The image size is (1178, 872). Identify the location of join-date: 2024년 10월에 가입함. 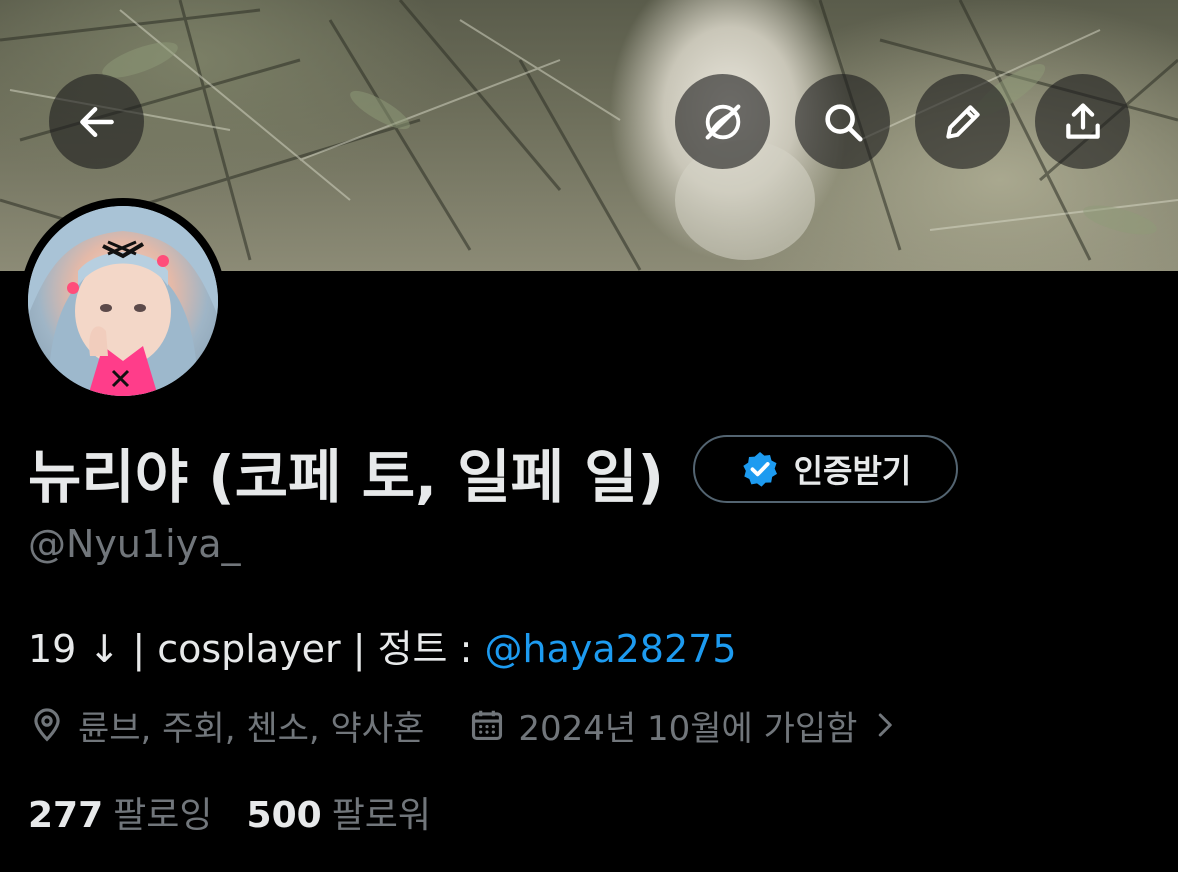
(683, 725).